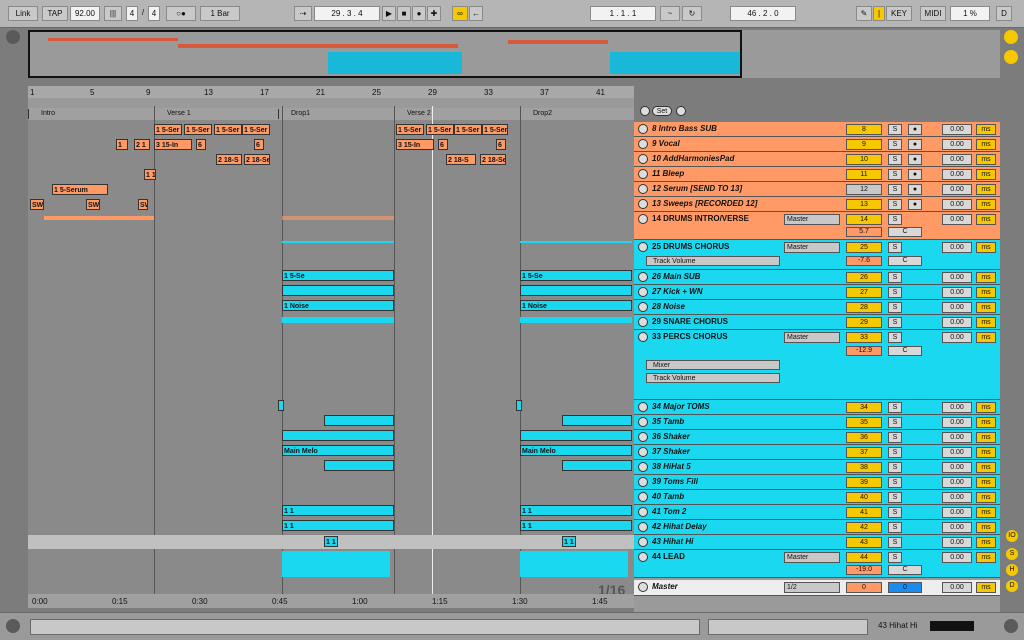  What do you see at coordinates (709, 512) in the screenshot?
I see `track-name: 41 Tom 2` at bounding box center [709, 512].